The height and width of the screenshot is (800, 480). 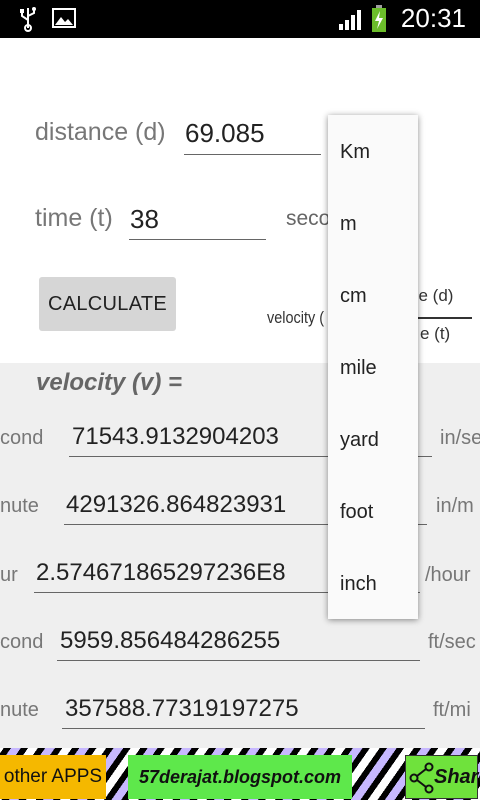 I want to click on result-row-1-label: cond, so click(x=22, y=438).